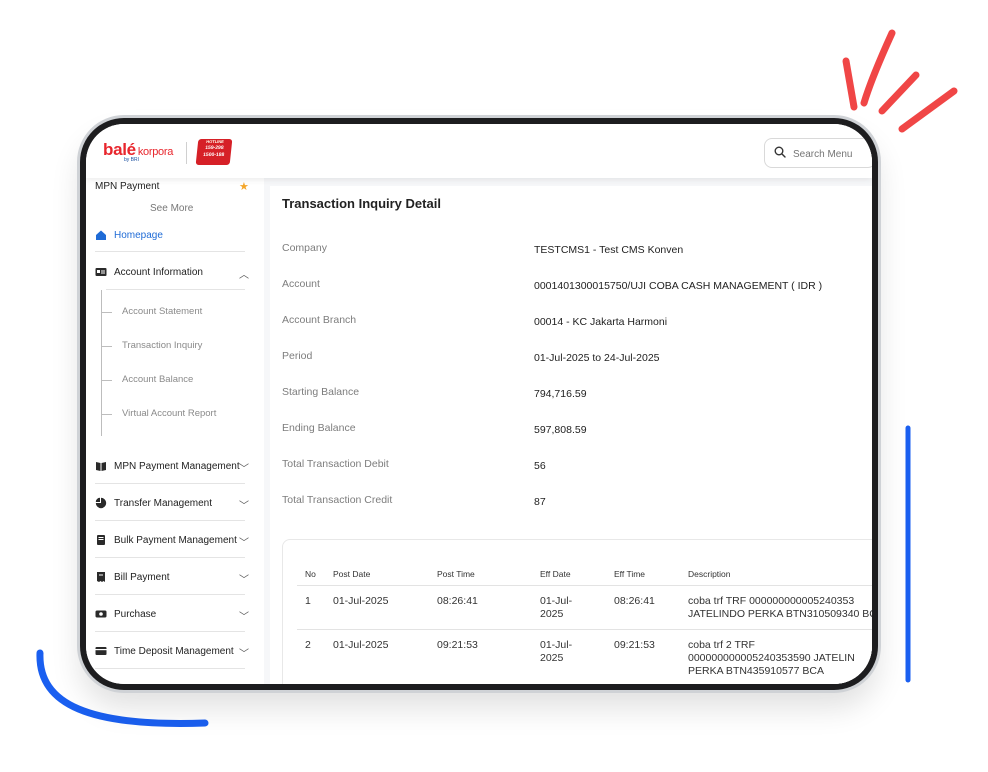 This screenshot has height=772, width=988. What do you see at coordinates (142, 577) in the screenshot?
I see `sidebar-item-label: Bill Payment` at bounding box center [142, 577].